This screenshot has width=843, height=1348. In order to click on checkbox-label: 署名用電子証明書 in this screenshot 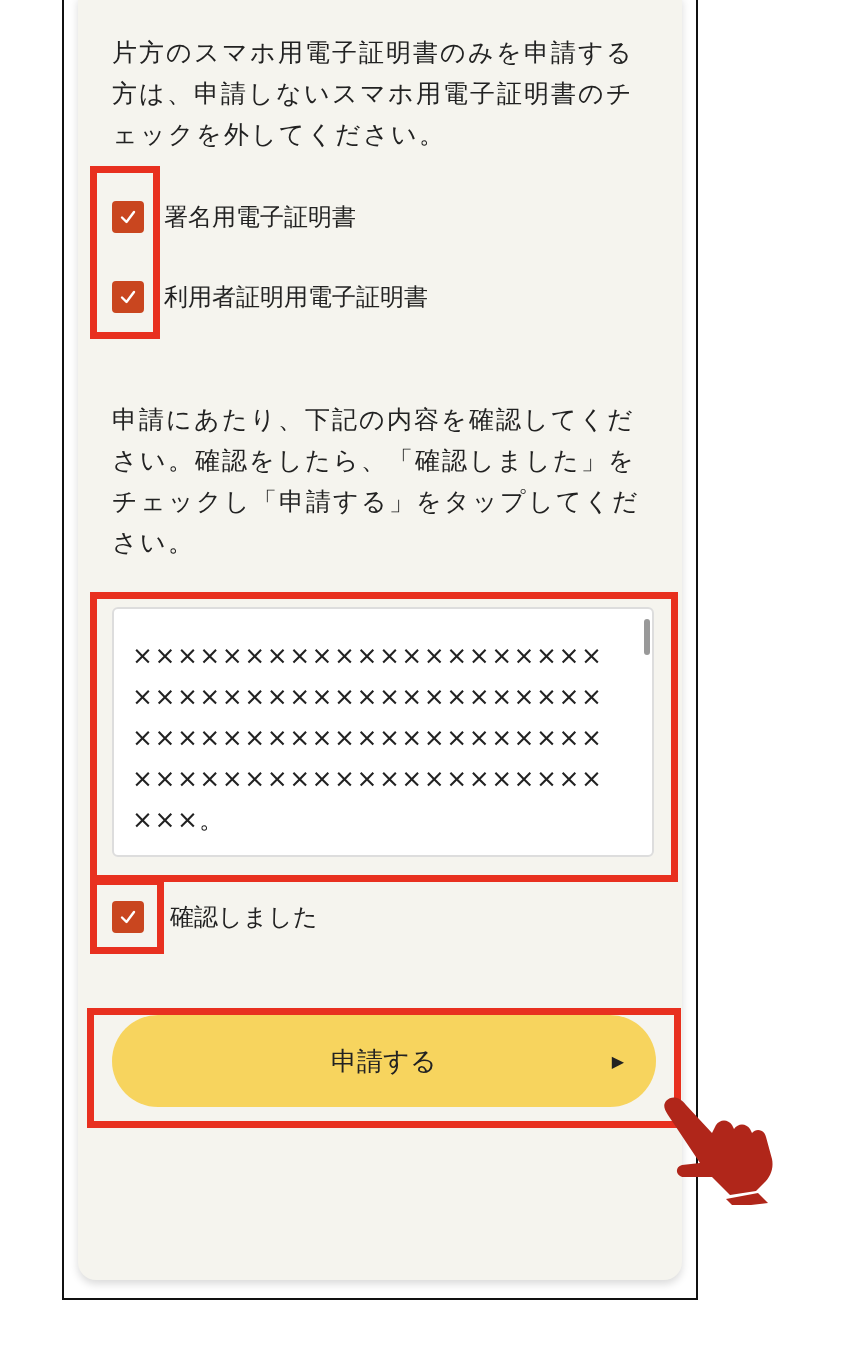, I will do `click(260, 217)`.